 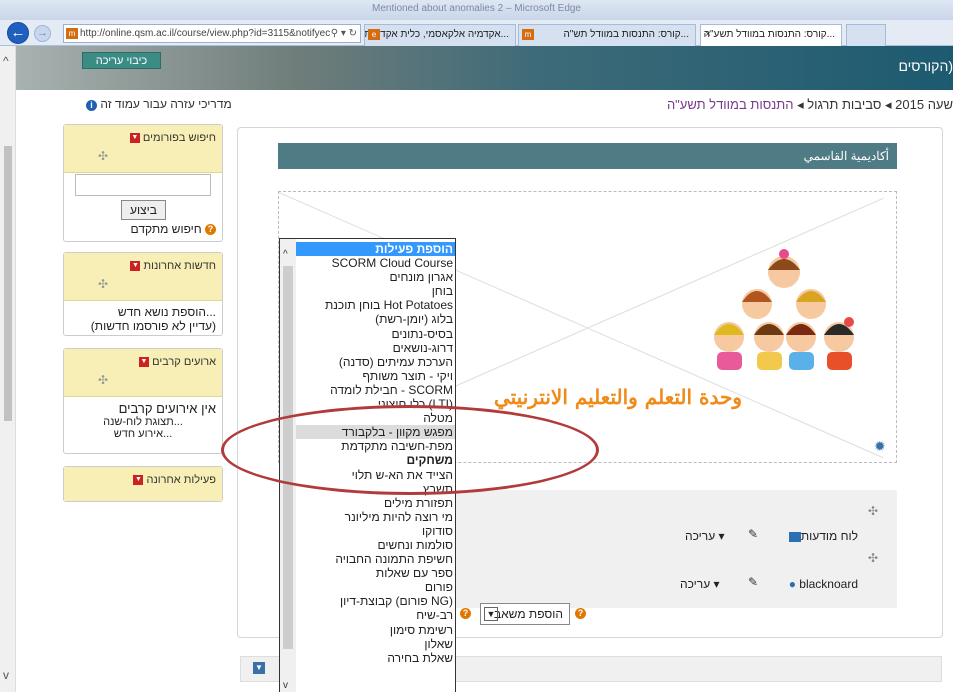 I want to click on search-refresh-icon: ⚲ ▾ ↻, so click(x=344, y=33).